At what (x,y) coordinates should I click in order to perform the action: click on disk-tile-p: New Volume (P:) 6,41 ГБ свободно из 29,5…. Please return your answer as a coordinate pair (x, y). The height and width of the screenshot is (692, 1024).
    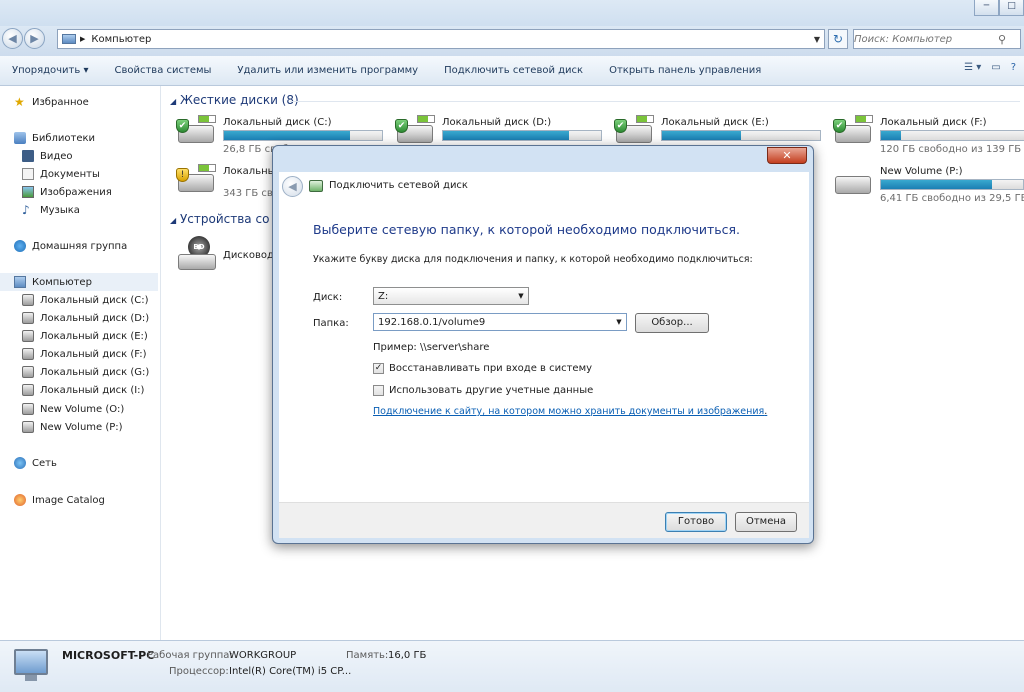
    Looking at the image, I should click on (928, 185).